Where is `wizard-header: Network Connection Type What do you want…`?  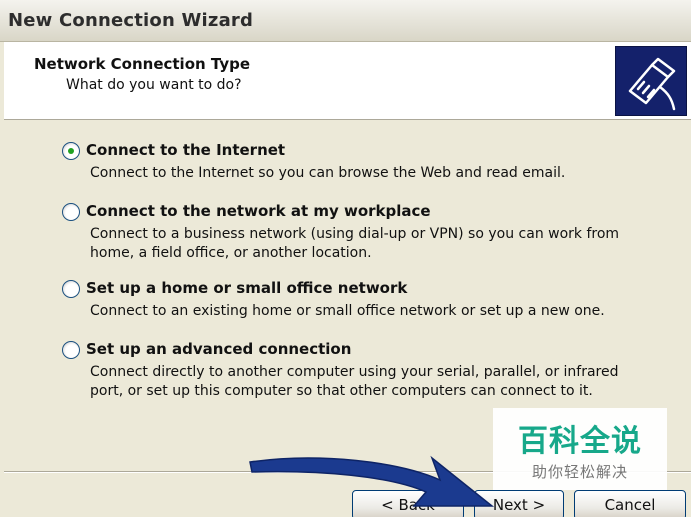 wizard-header: Network Connection Type What do you want… is located at coordinates (347, 81).